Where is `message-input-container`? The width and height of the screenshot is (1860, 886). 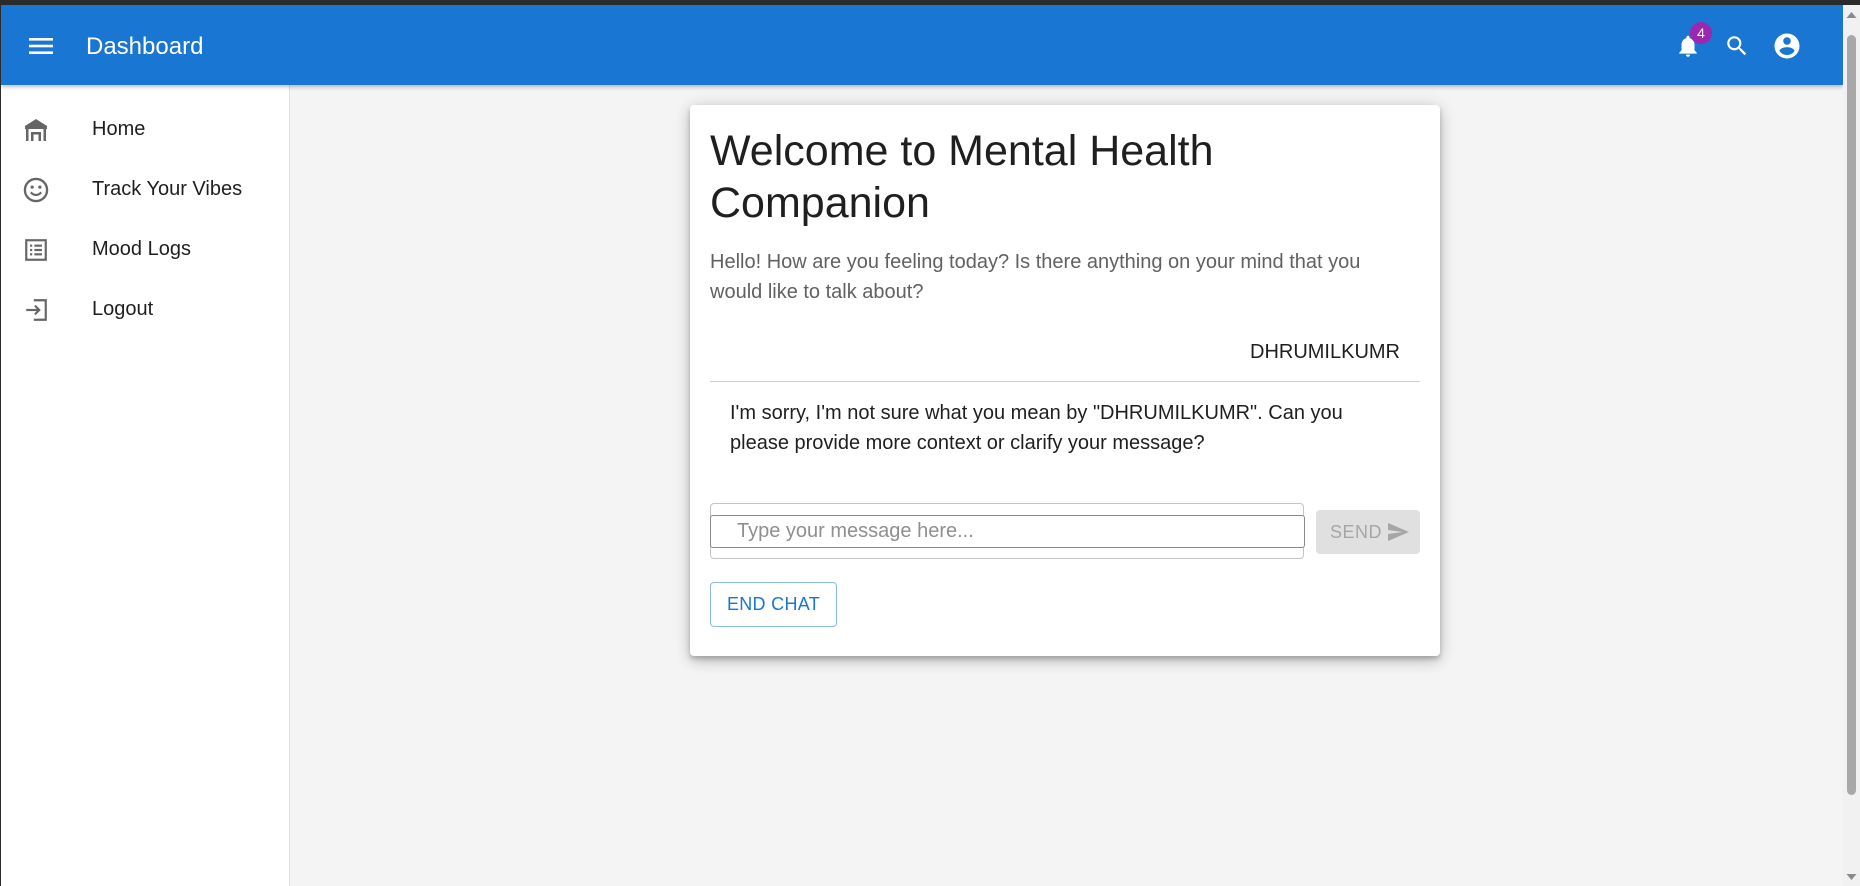 message-input-container is located at coordinates (1007, 531).